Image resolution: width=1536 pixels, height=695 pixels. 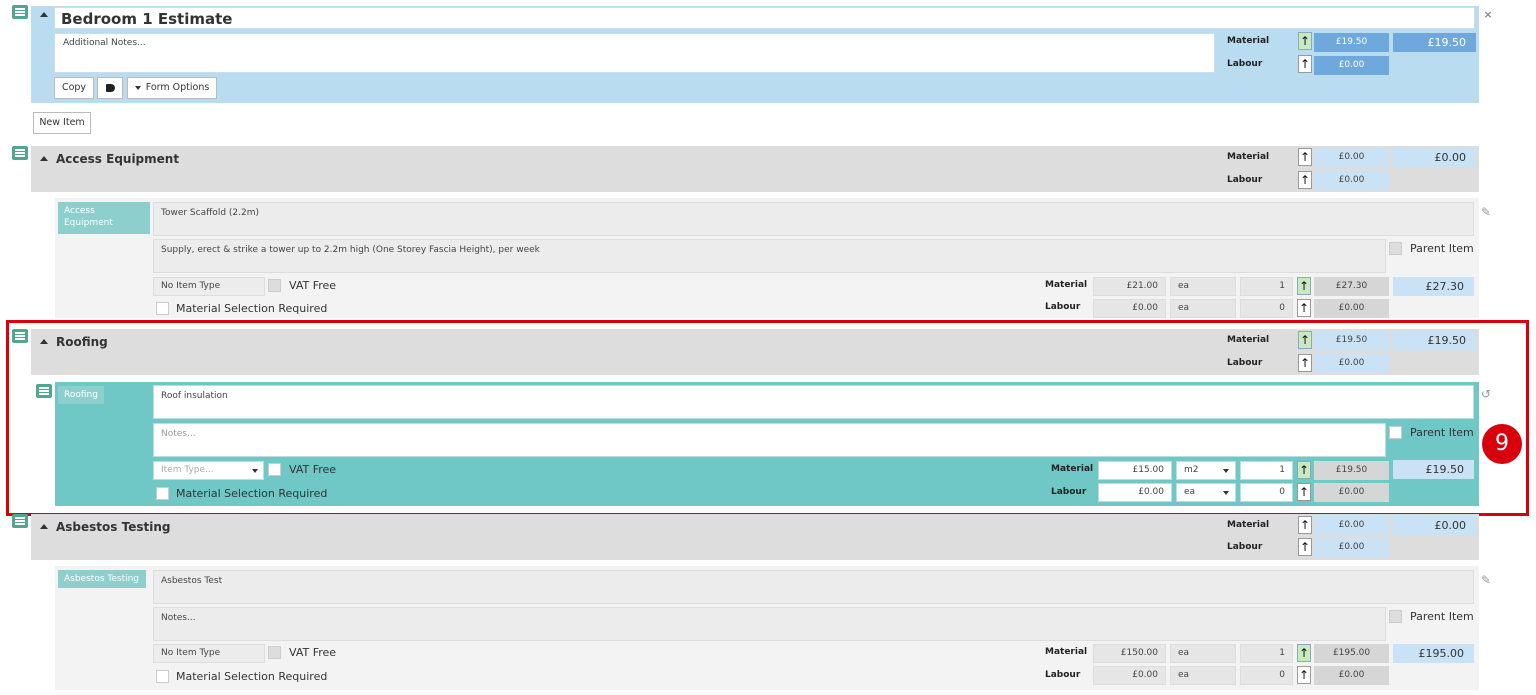 What do you see at coordinates (1395, 616) in the screenshot?
I see `asbestos-parent-item-checkbox` at bounding box center [1395, 616].